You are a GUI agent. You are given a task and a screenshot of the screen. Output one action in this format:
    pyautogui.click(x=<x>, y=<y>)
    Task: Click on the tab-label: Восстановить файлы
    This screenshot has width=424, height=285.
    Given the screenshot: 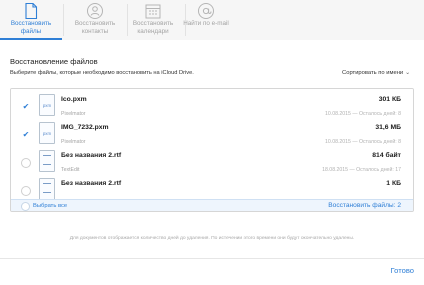 What is the action you would take?
    pyautogui.click(x=31, y=27)
    